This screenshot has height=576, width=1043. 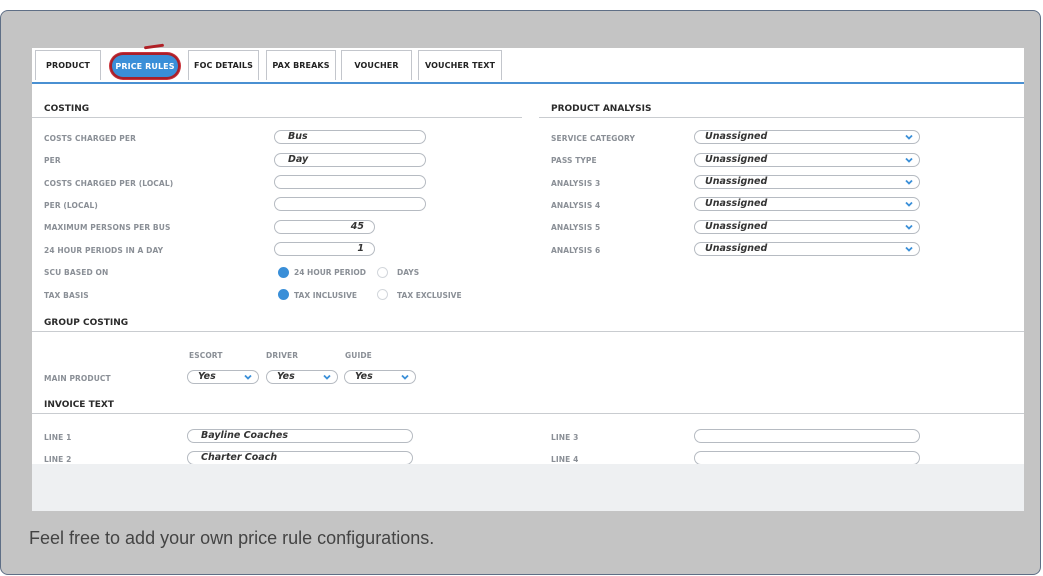 I want to click on line-1-label: LINE 1, so click(x=58, y=437).